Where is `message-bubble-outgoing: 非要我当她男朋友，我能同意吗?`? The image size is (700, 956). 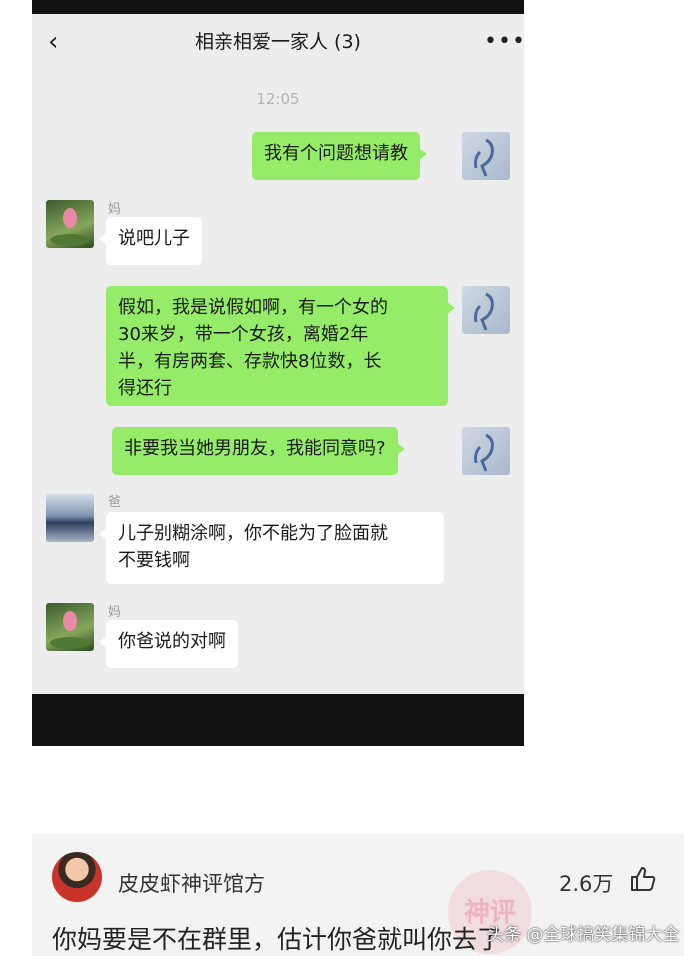
message-bubble-outgoing: 非要我当她男朋友，我能同意吗? is located at coordinates (258, 451).